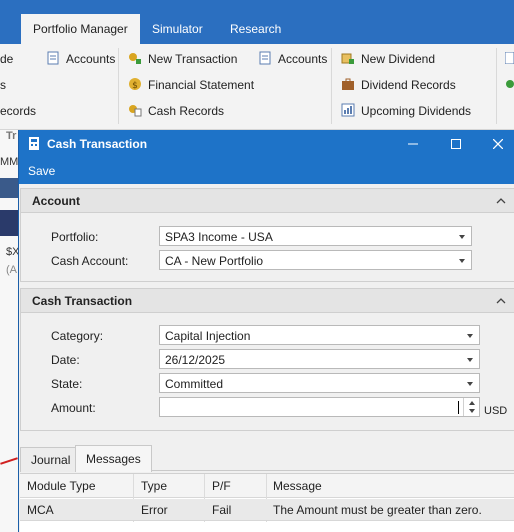 Image resolution: width=514 pixels, height=532 pixels. Describe the element at coordinates (51, 459) in the screenshot. I see `tab-journal: Journal` at that location.